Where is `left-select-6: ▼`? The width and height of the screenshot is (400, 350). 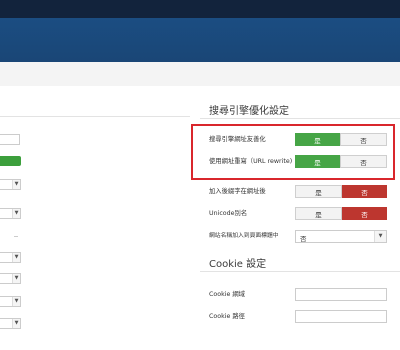
left-select-6: ▼ is located at coordinates (10, 323).